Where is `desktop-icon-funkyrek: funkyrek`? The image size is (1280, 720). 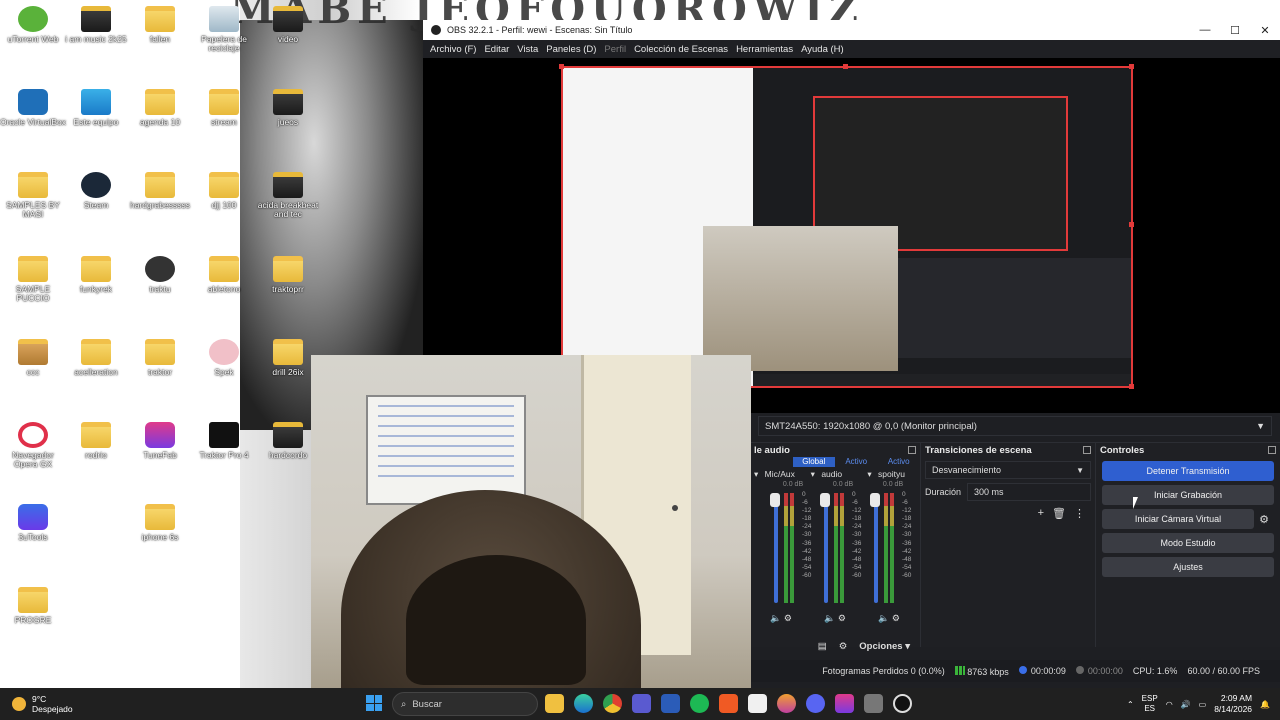 desktop-icon-funkyrek: funkyrek is located at coordinates (96, 273).